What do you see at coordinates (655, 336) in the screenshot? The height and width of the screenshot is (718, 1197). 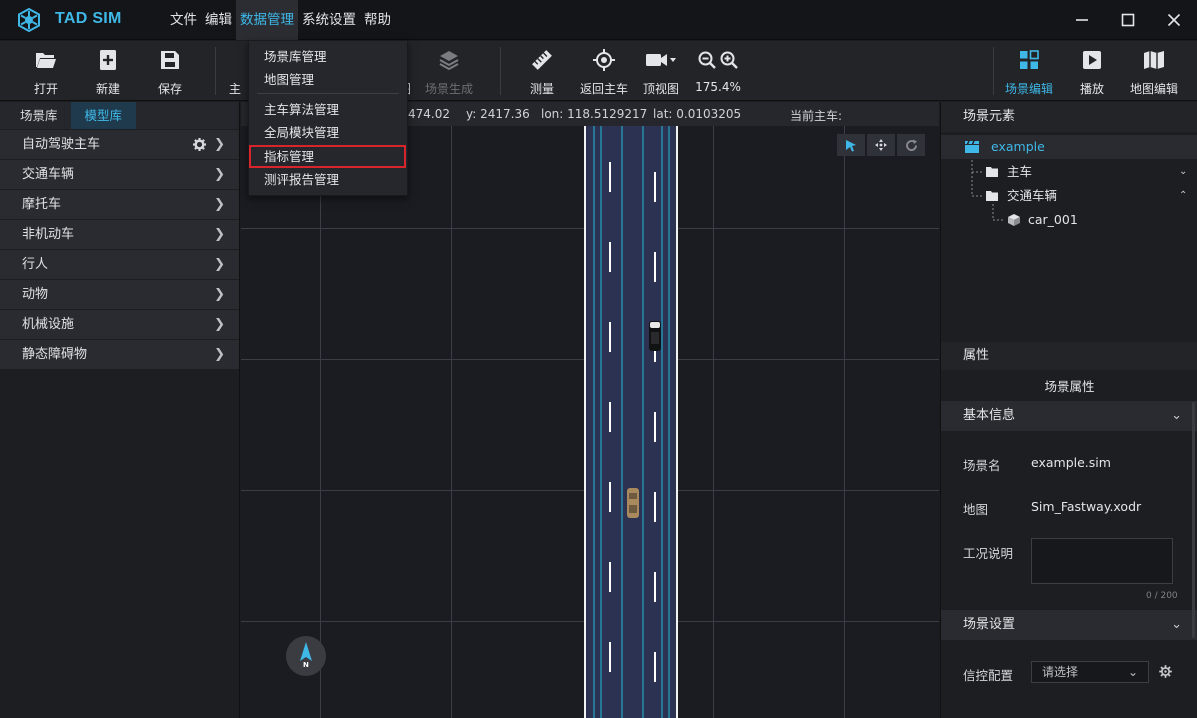 I see `ego-vehicle` at bounding box center [655, 336].